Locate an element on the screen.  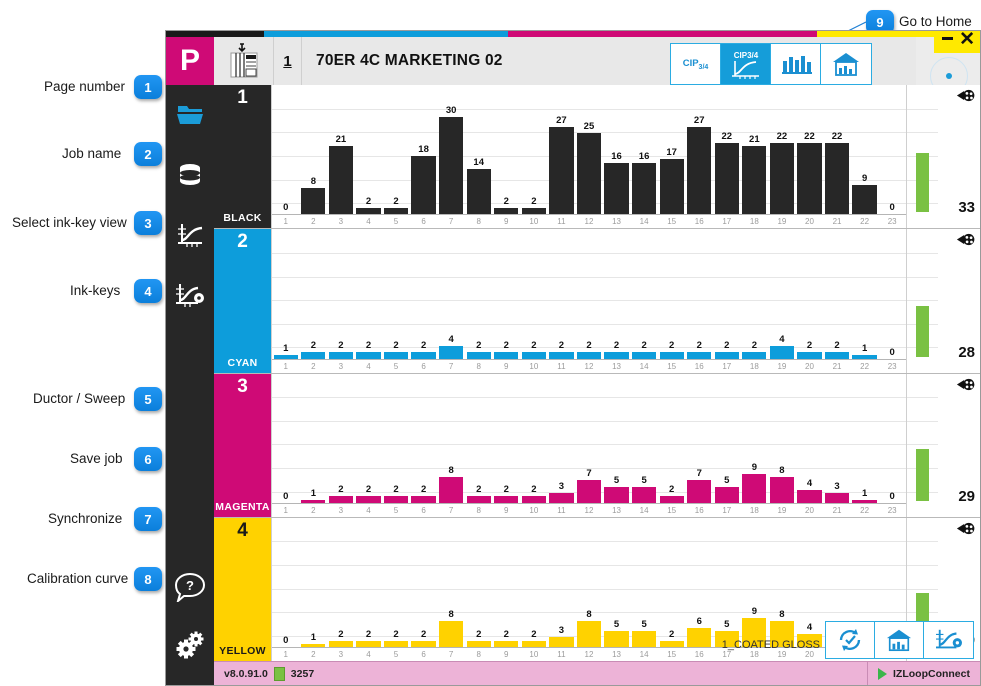
callout-badge-4: 4 is located at coordinates (148, 291).